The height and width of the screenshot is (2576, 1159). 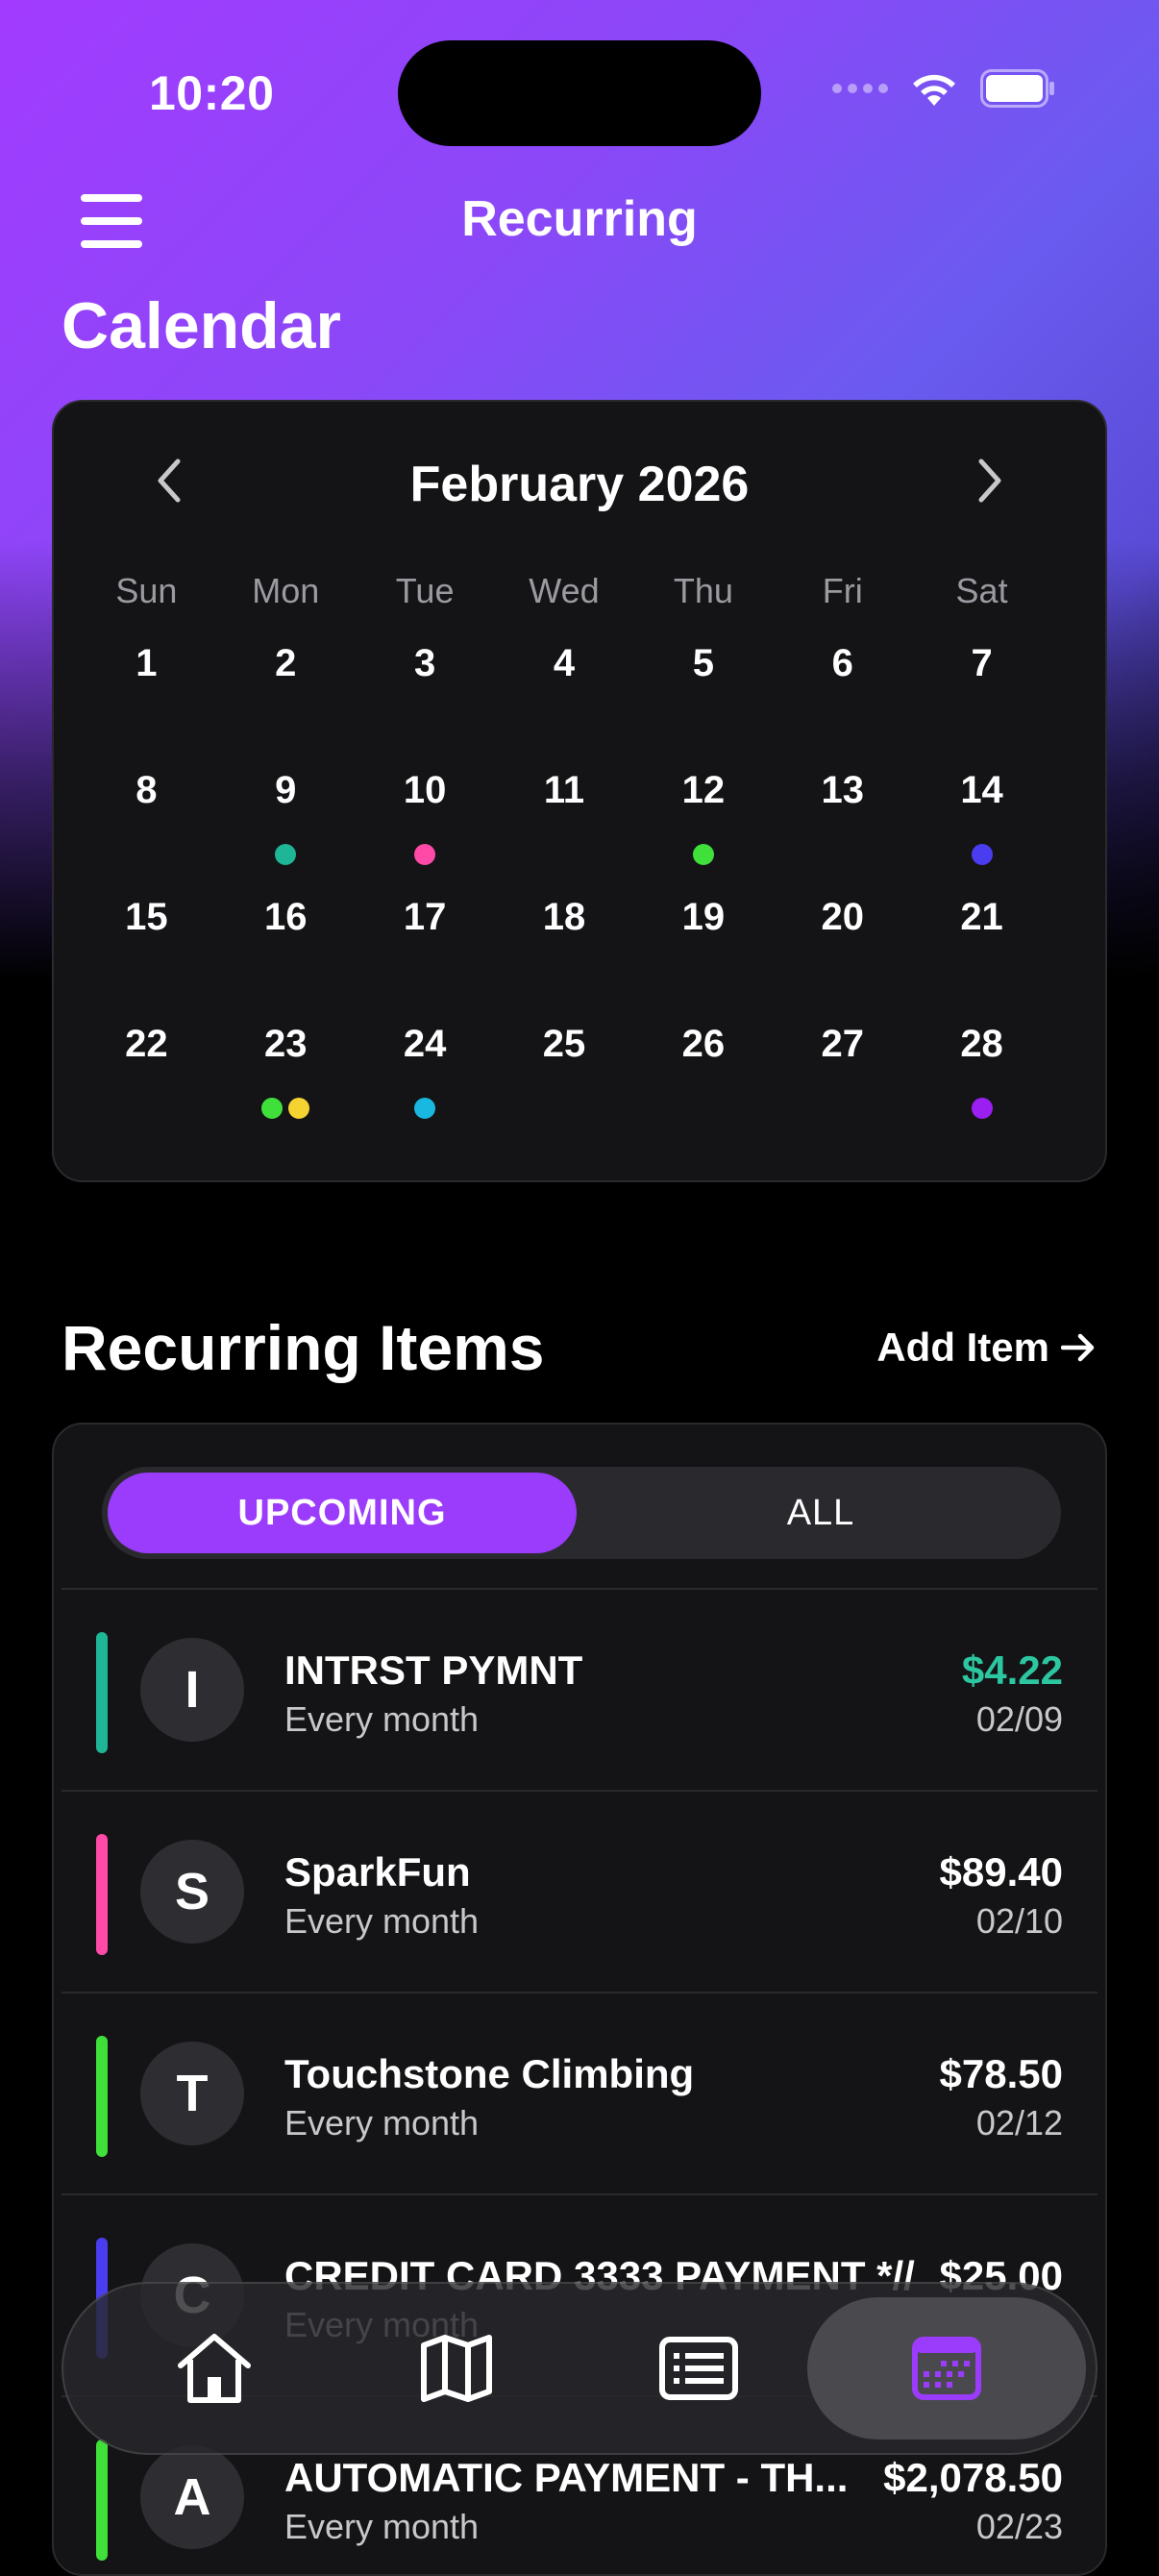 I want to click on calendar-day: 17, so click(x=425, y=938).